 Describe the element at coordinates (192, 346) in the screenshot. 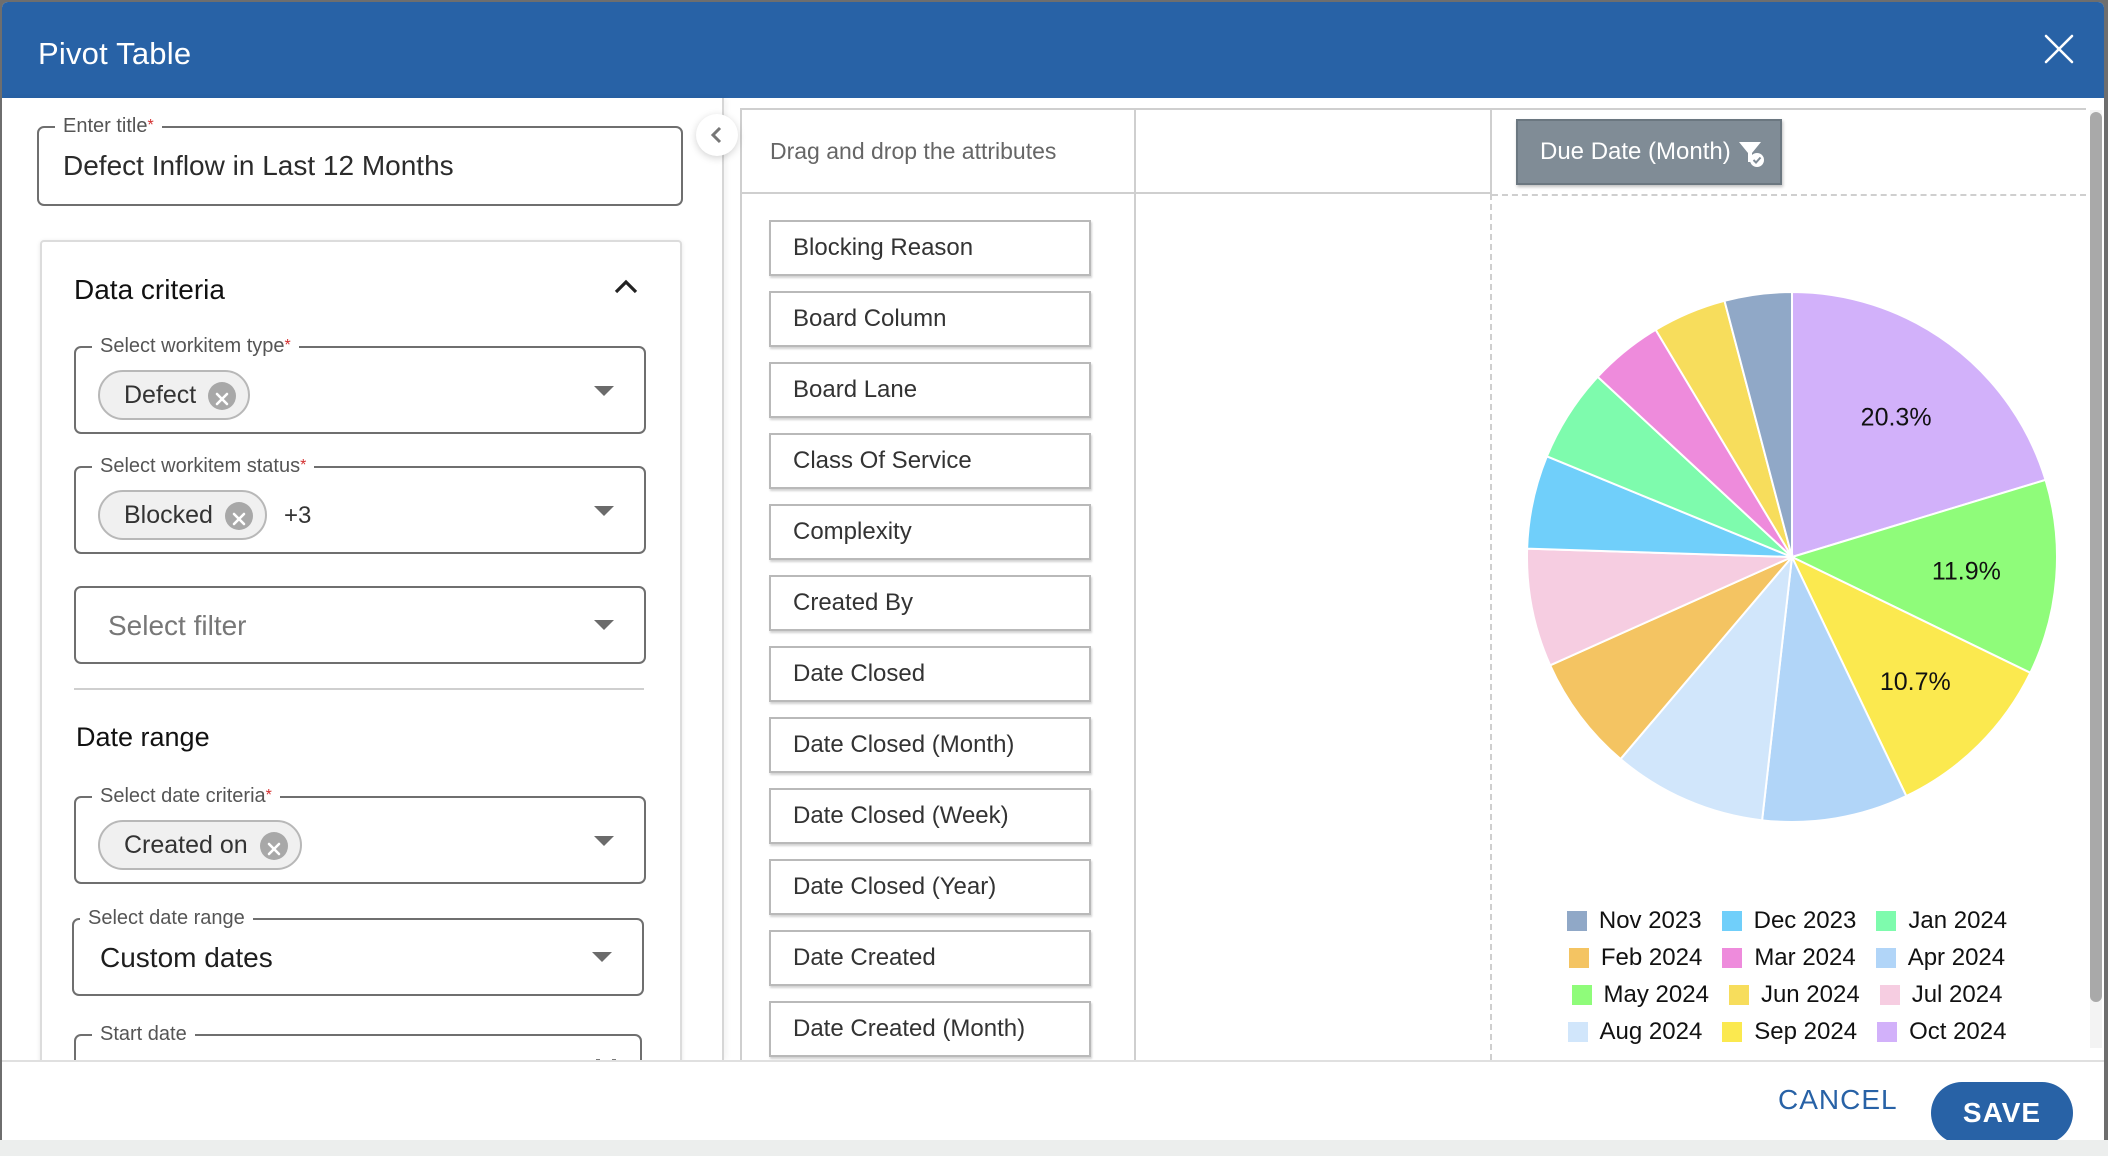

I see `workitem-type-label-text: Select workitem type` at that location.